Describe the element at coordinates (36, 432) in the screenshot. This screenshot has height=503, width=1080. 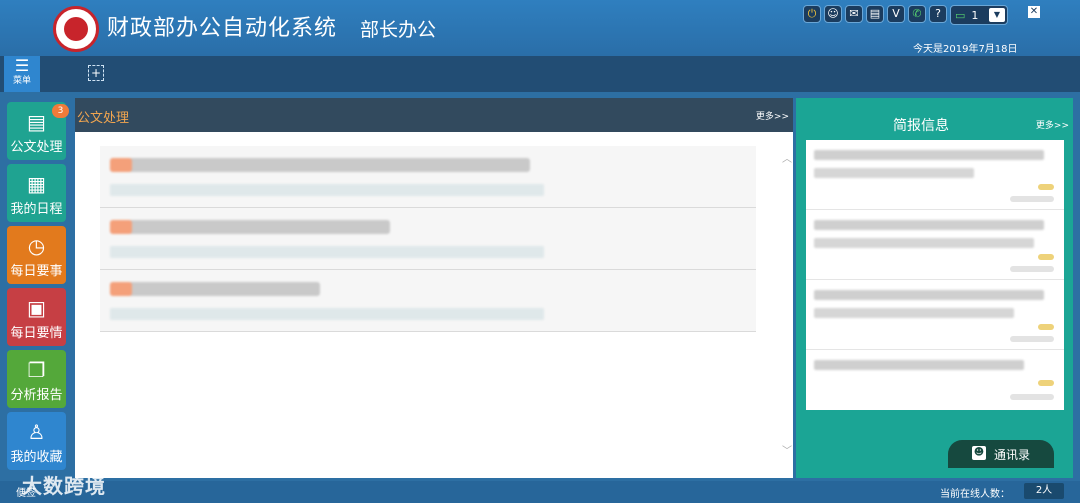
I see `user-star-icon: ♙` at that location.